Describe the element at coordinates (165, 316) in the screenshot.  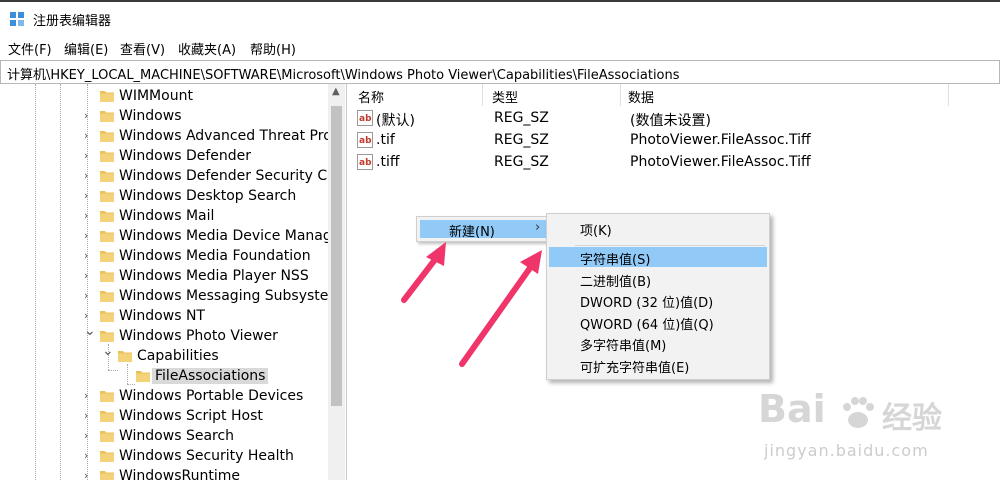
I see `tree-item: › Windows NT` at that location.